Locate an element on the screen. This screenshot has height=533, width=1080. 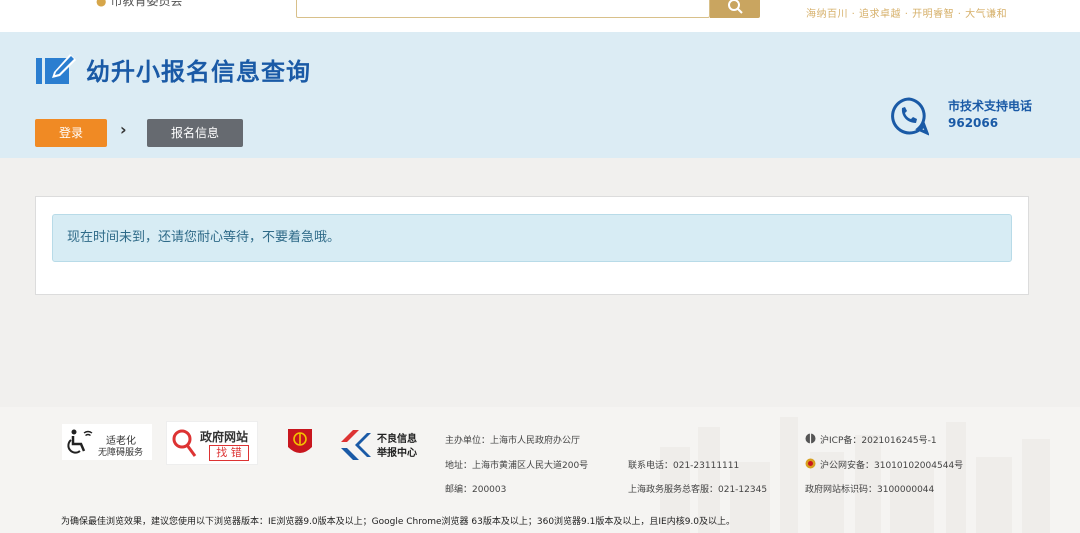
report-center-icon is located at coordinates (356, 445).